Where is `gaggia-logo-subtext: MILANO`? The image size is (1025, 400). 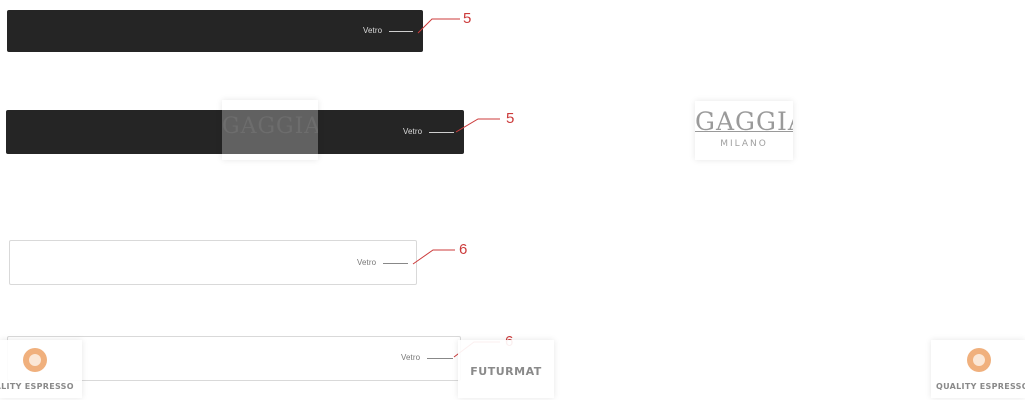 gaggia-logo-subtext: MILANO is located at coordinates (744, 144).